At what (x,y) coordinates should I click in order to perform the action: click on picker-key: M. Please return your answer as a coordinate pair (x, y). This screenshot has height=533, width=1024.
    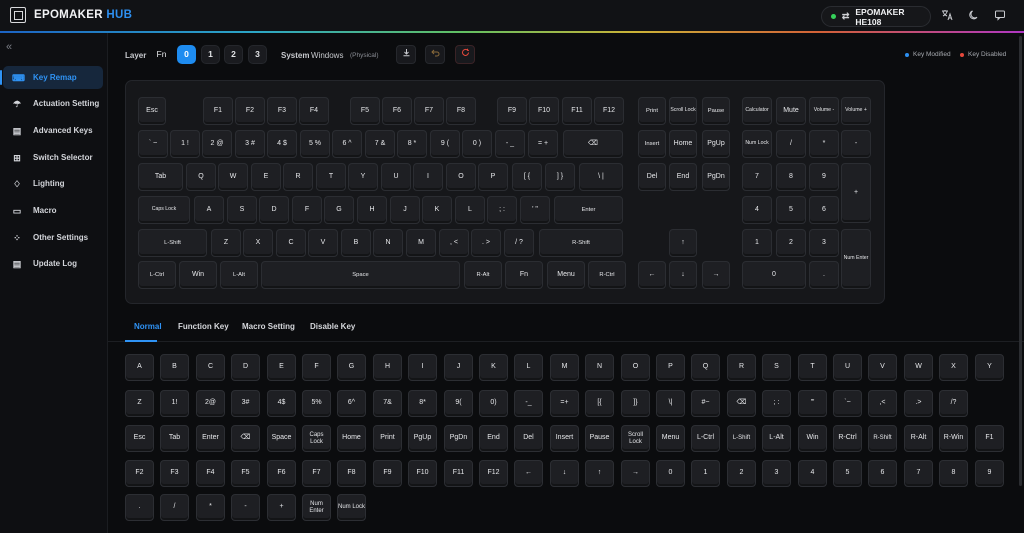
    Looking at the image, I should click on (564, 367).